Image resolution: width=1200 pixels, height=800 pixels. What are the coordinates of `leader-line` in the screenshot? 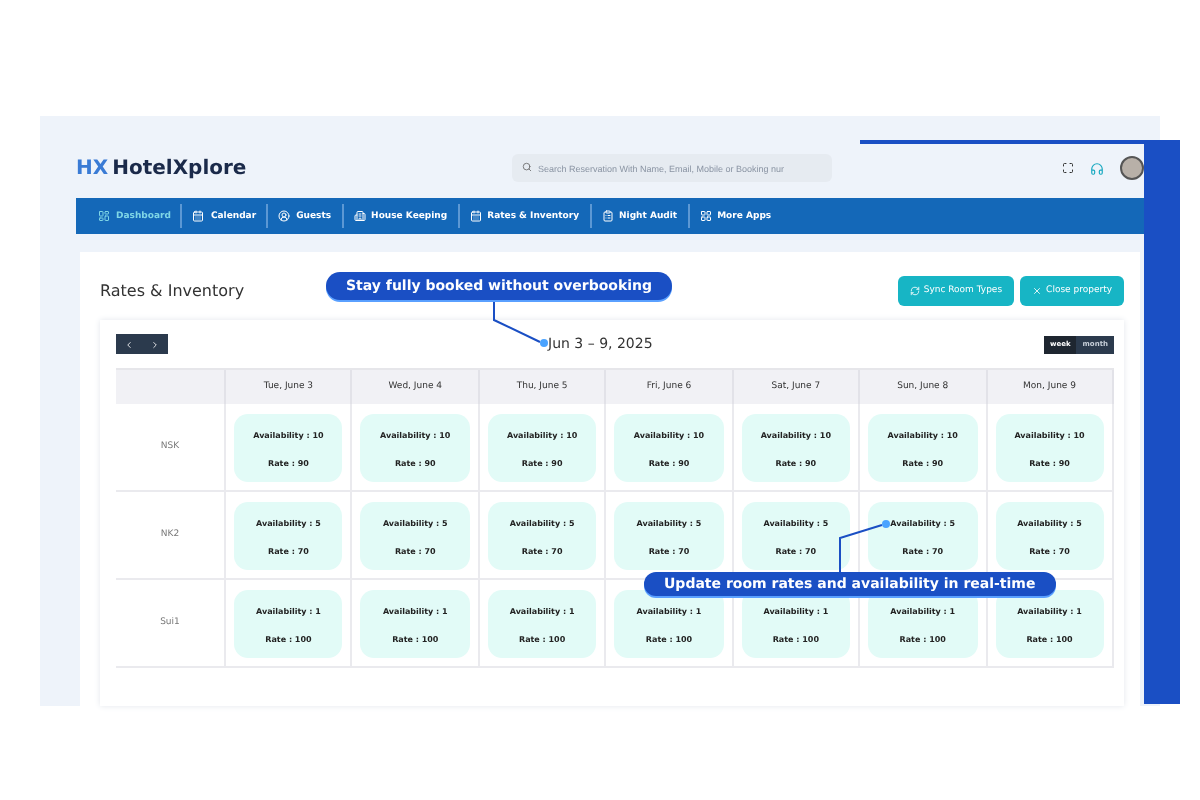 It's located at (866, 546).